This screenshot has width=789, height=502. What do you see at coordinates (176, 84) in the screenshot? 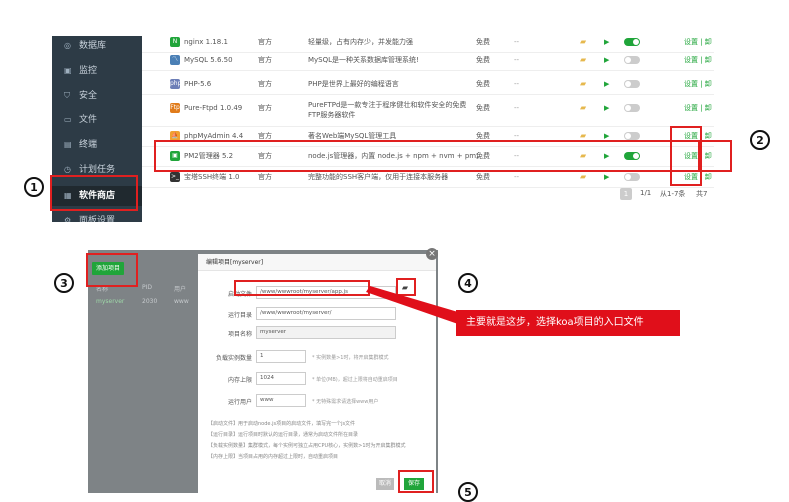
I see `app-logo-icon: php` at bounding box center [176, 84].